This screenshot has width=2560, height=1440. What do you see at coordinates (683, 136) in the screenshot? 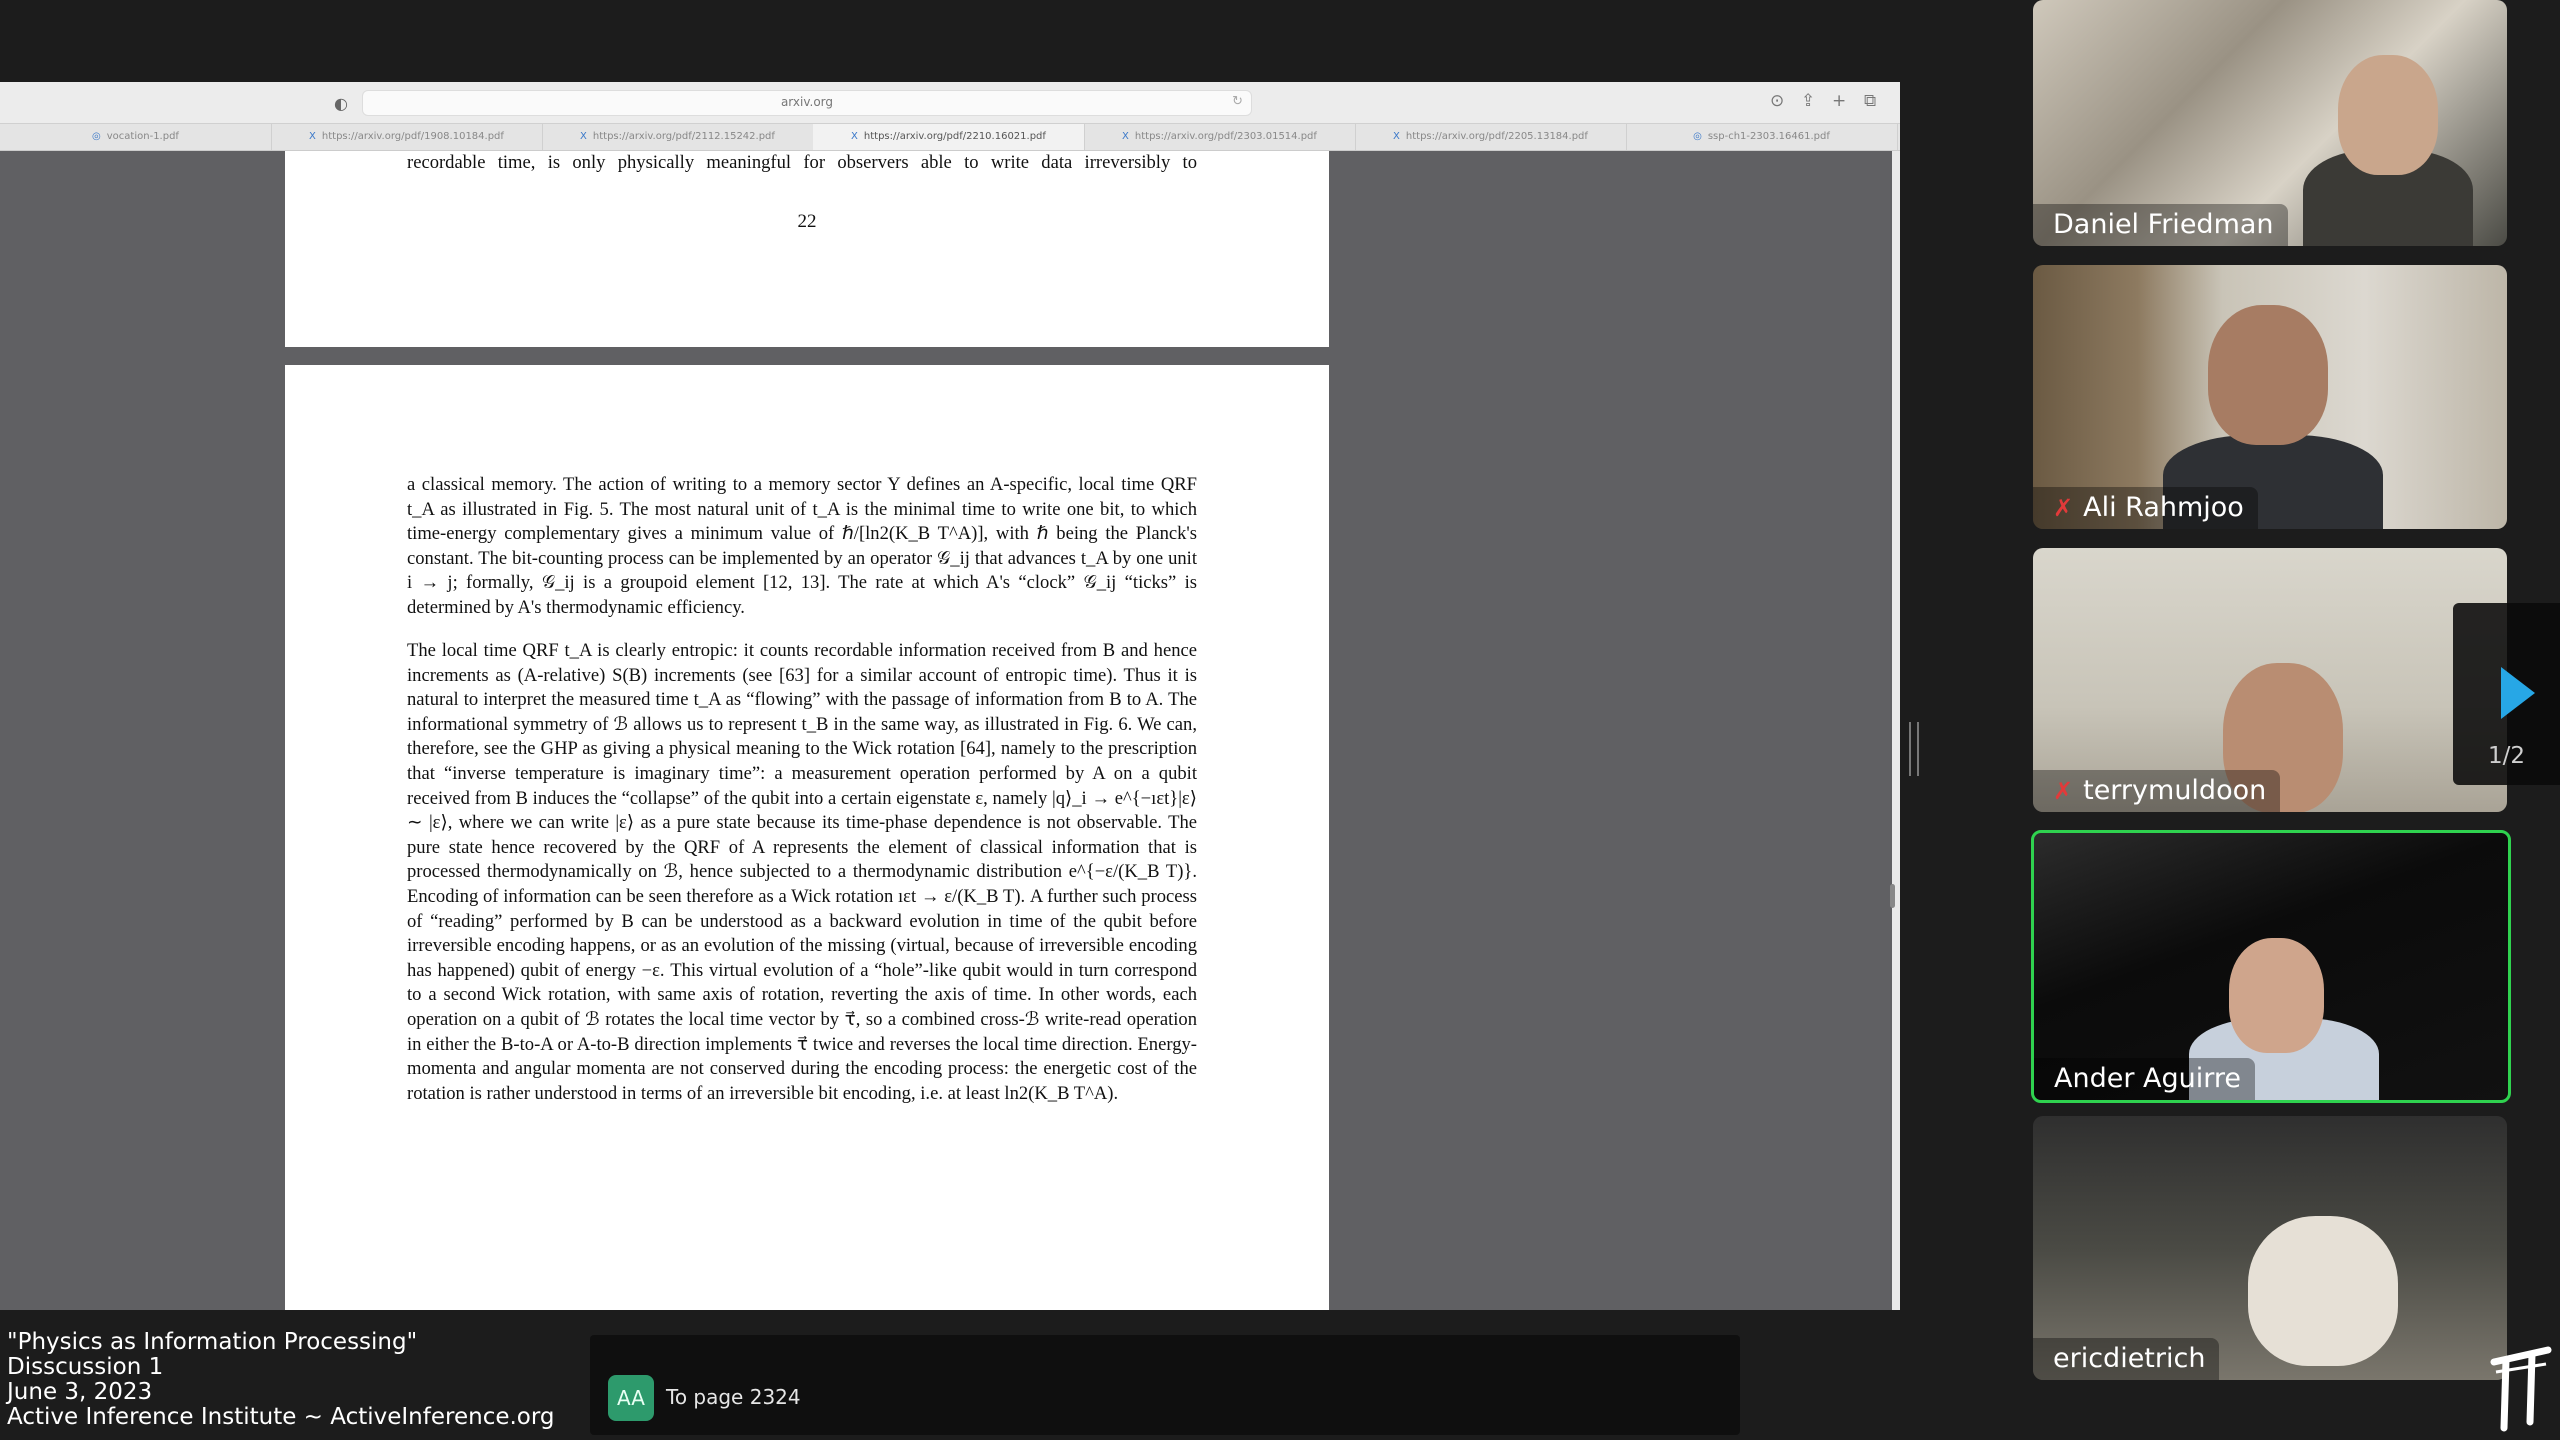
I see `tab-label: https://arxiv.org/pdf/2112.15242.pdf` at bounding box center [683, 136].